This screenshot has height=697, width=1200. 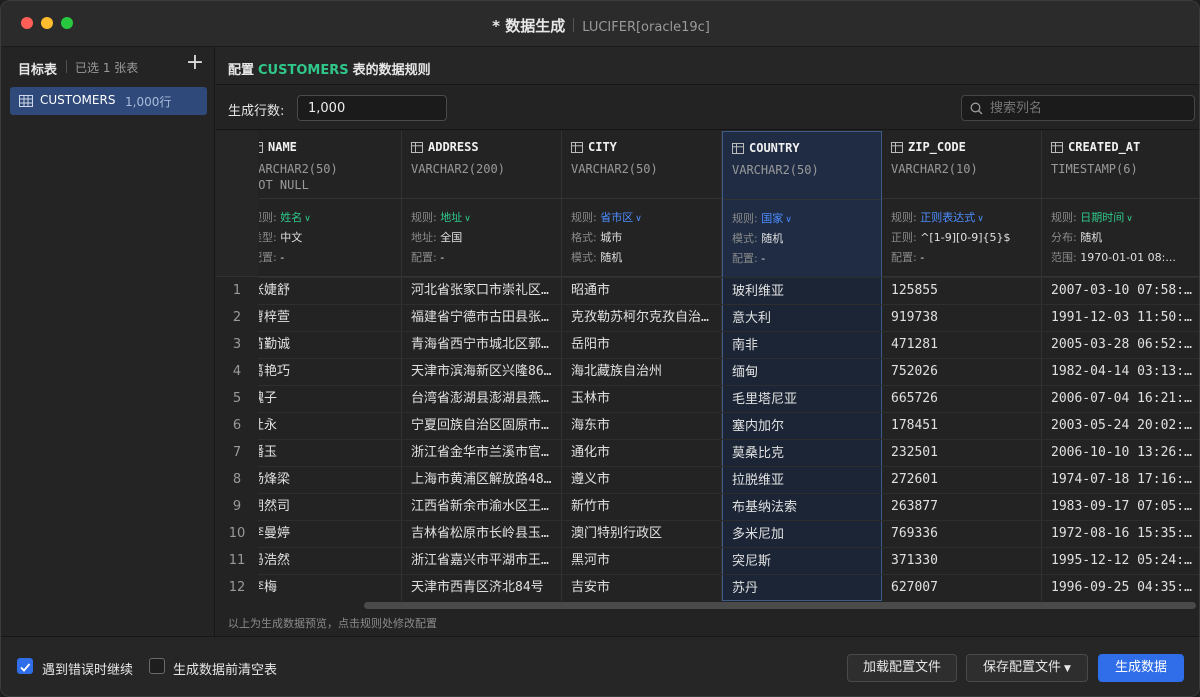 I want to click on rule-line: 规则: 日期时间 ∨, so click(x=1092, y=217).